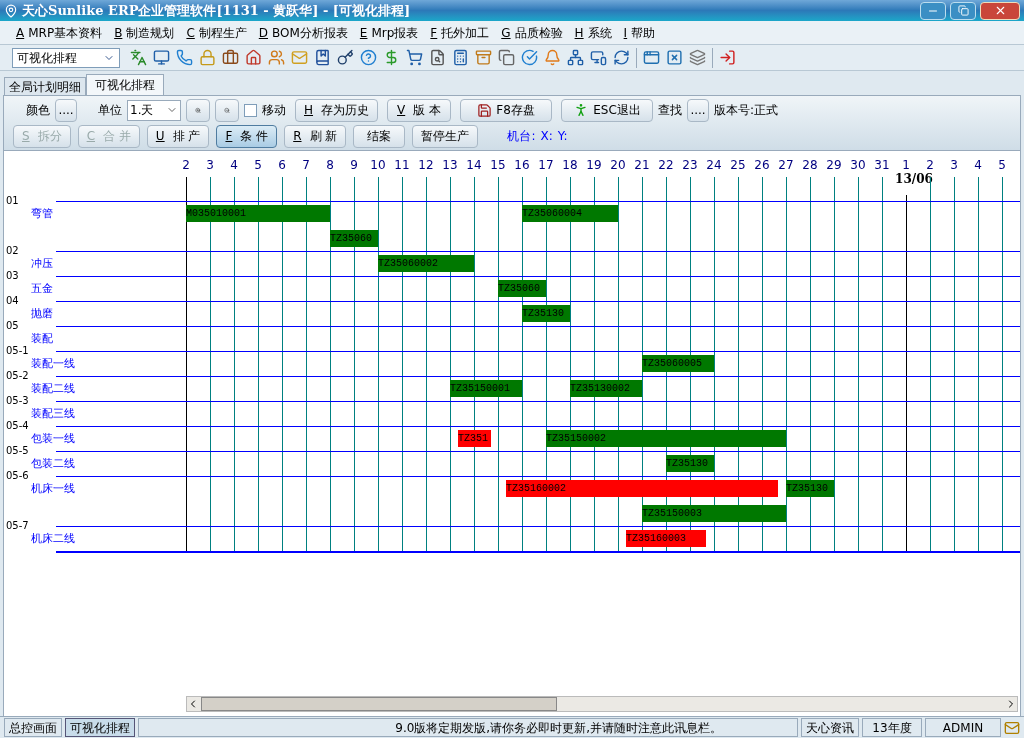 This screenshot has width=1024, height=738. Describe the element at coordinates (42, 313) in the screenshot. I see `row-name: 抛磨` at that location.